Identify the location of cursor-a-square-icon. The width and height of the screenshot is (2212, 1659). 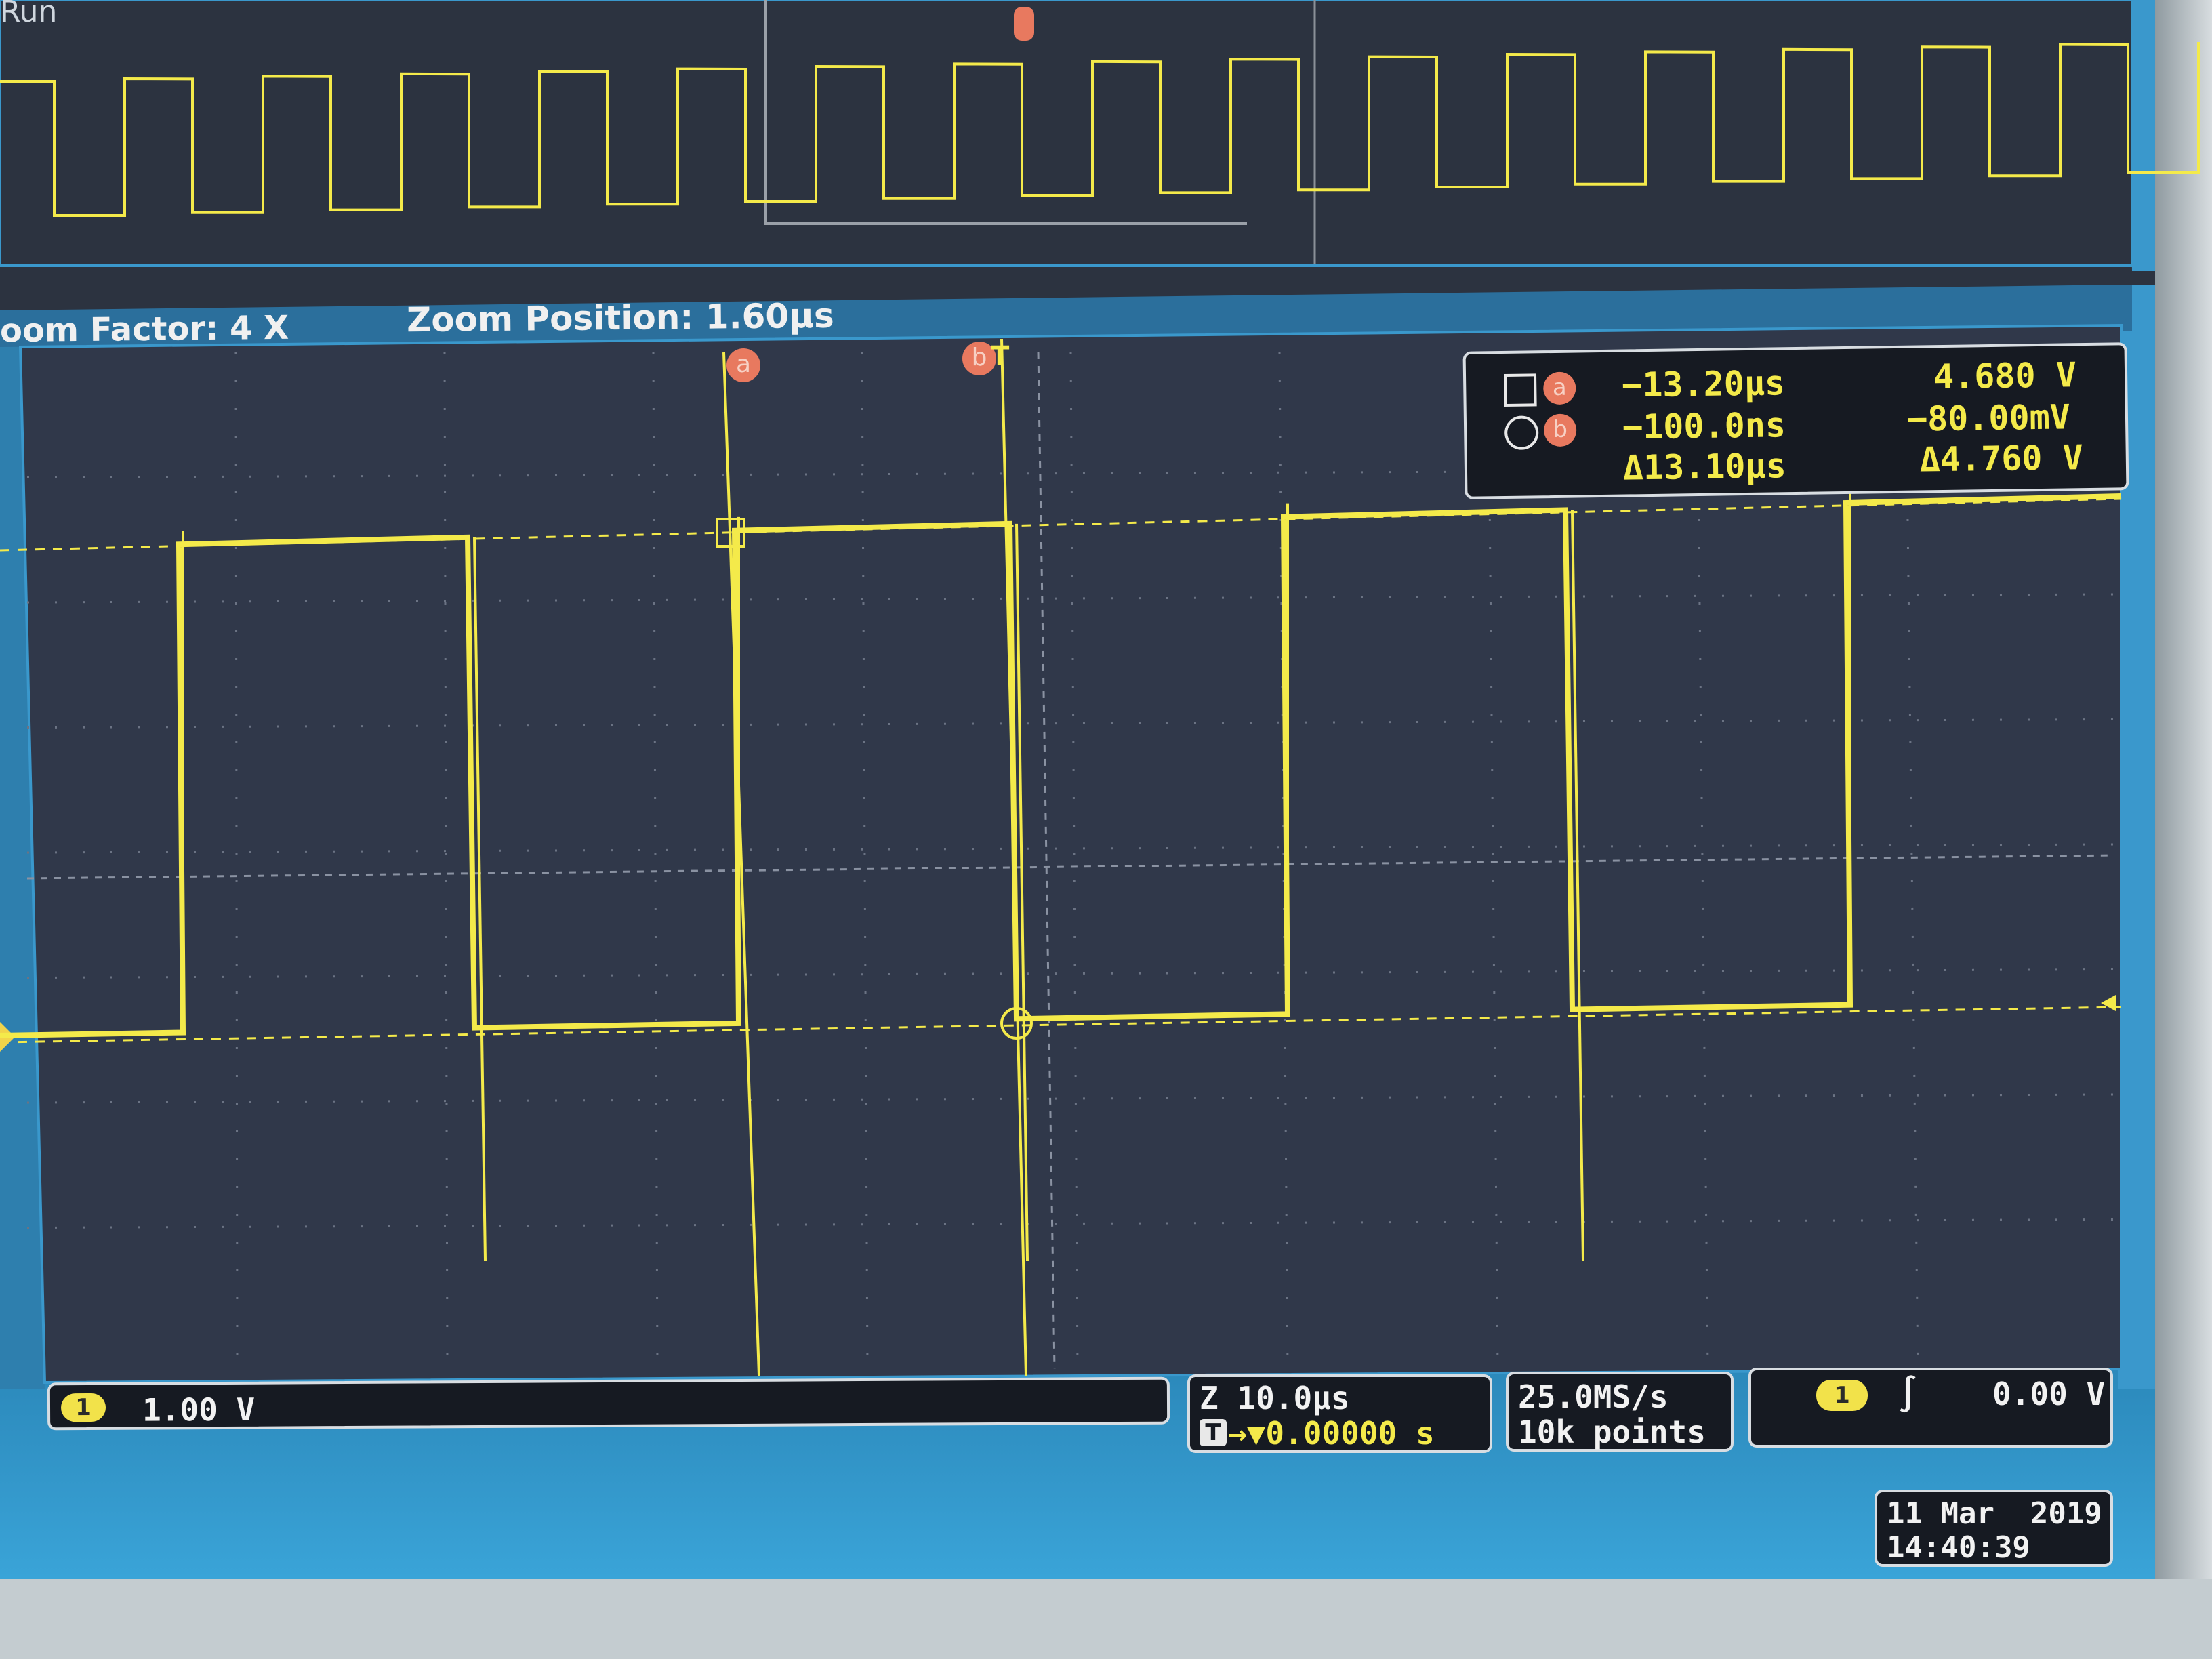
(1520, 390).